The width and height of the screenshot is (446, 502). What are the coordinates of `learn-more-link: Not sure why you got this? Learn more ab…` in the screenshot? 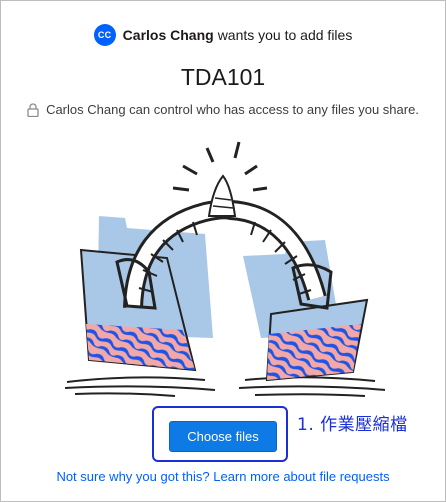 It's located at (222, 476).